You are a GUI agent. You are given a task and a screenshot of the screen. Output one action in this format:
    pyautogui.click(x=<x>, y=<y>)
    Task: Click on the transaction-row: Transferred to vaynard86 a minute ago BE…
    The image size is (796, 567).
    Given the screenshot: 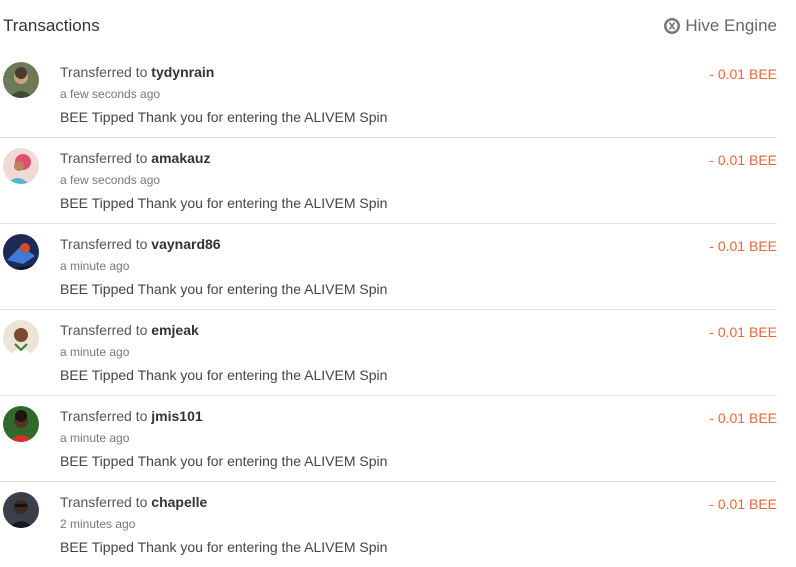 What is the action you would take?
    pyautogui.click(x=388, y=267)
    